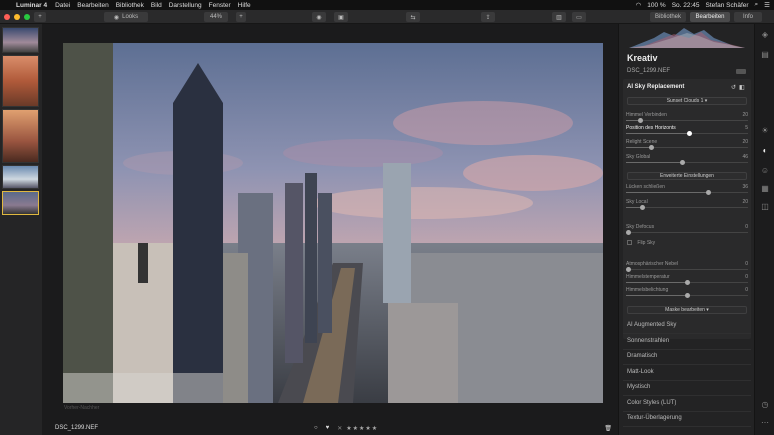 The image size is (774, 435). Describe the element at coordinates (31, 5) in the screenshot. I see `app-menu: Luminar 4` at that location.